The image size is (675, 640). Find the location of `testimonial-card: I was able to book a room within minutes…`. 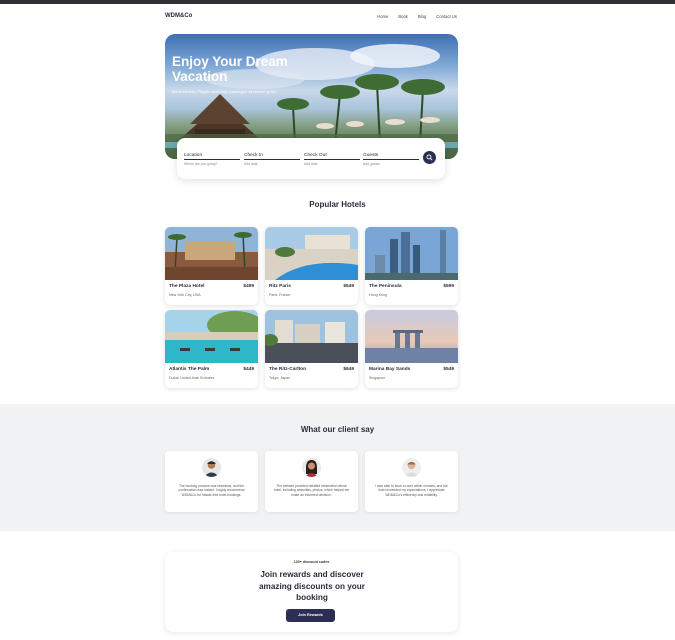

testimonial-card: I was able to book a room within minutes… is located at coordinates (411, 481).